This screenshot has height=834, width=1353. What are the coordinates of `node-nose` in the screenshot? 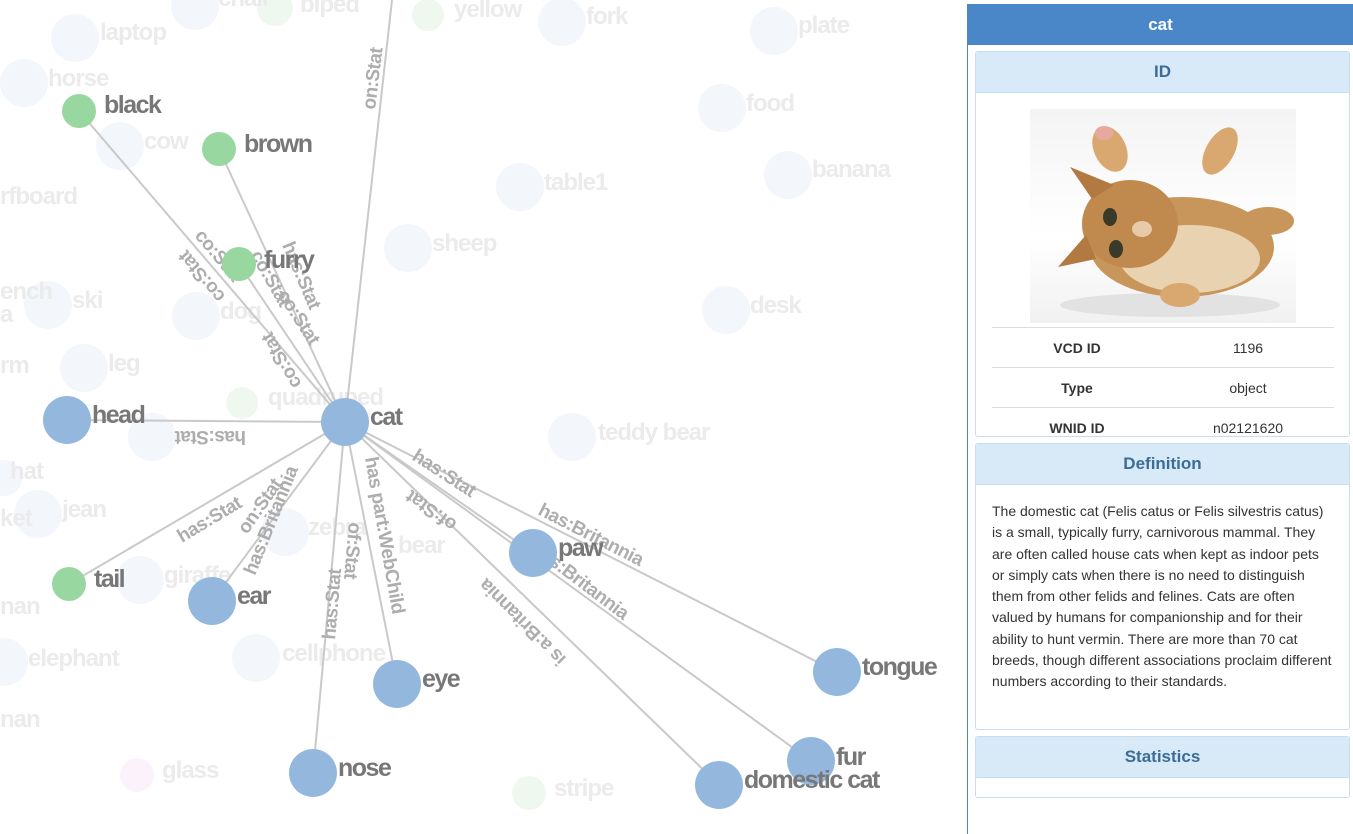 It's located at (313, 773).